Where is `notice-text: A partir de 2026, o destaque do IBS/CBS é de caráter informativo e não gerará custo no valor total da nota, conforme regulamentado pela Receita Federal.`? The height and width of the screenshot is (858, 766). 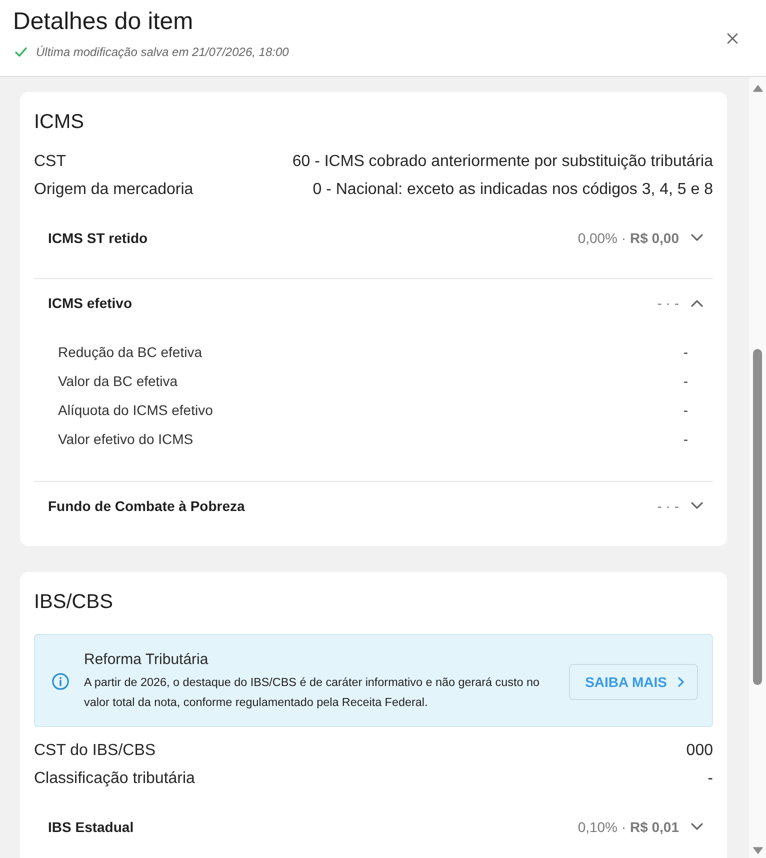
notice-text: A partir de 2026, o destaque do IBS/CBS é de caráter informativo e não gerará custo no valor total da nota, conforme regulamentado pela Receita Federal. is located at coordinates (312, 693).